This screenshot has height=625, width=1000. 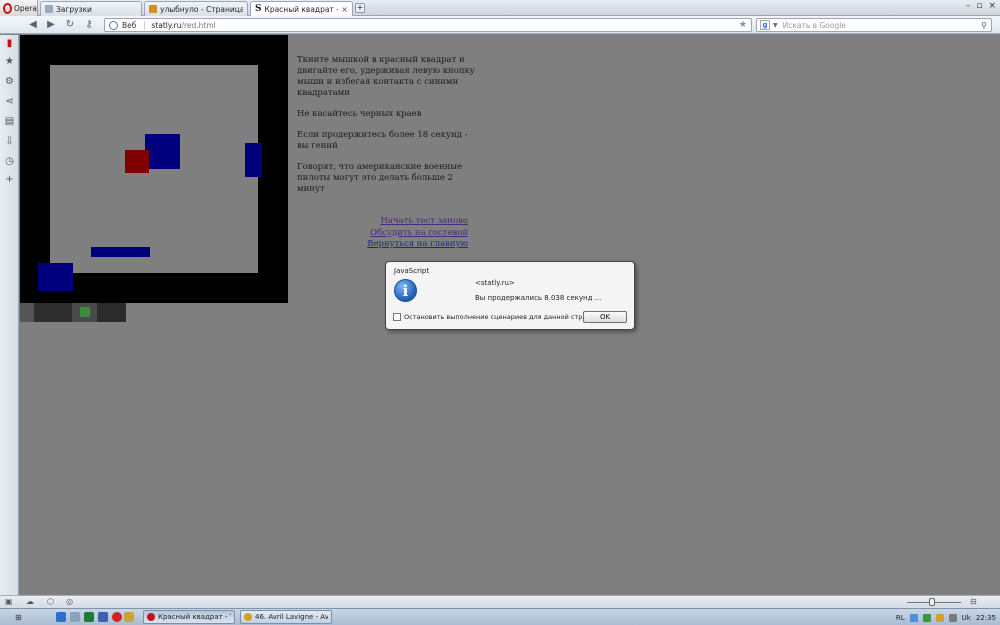 I want to click on zoom-icon: ⊟, so click(x=973, y=601).